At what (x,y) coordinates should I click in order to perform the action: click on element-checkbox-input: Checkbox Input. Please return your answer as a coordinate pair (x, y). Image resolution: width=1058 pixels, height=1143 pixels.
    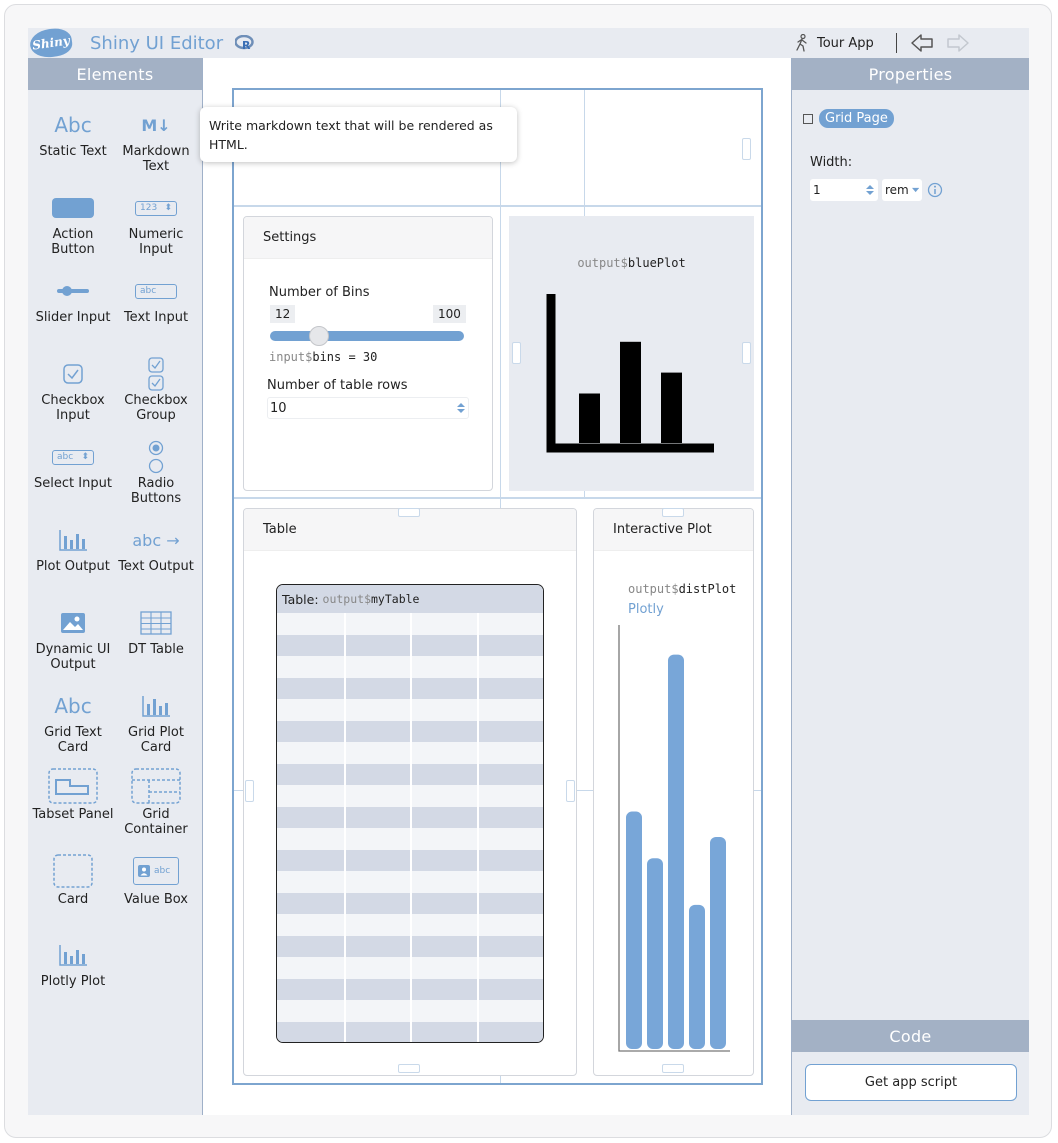
    Looking at the image, I should click on (73, 390).